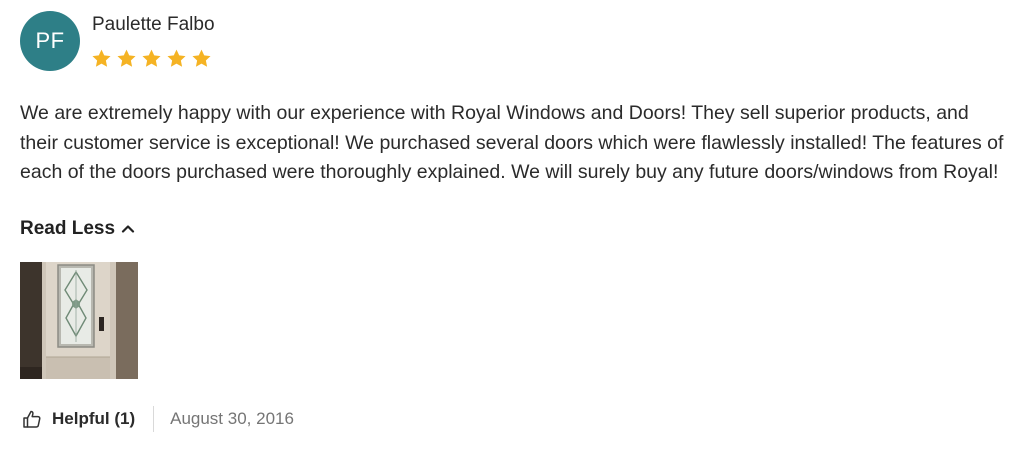 Image resolution: width=1024 pixels, height=453 pixels. What do you see at coordinates (158, 419) in the screenshot?
I see `review-footer: Helpful (1) August 30, 2016` at bounding box center [158, 419].